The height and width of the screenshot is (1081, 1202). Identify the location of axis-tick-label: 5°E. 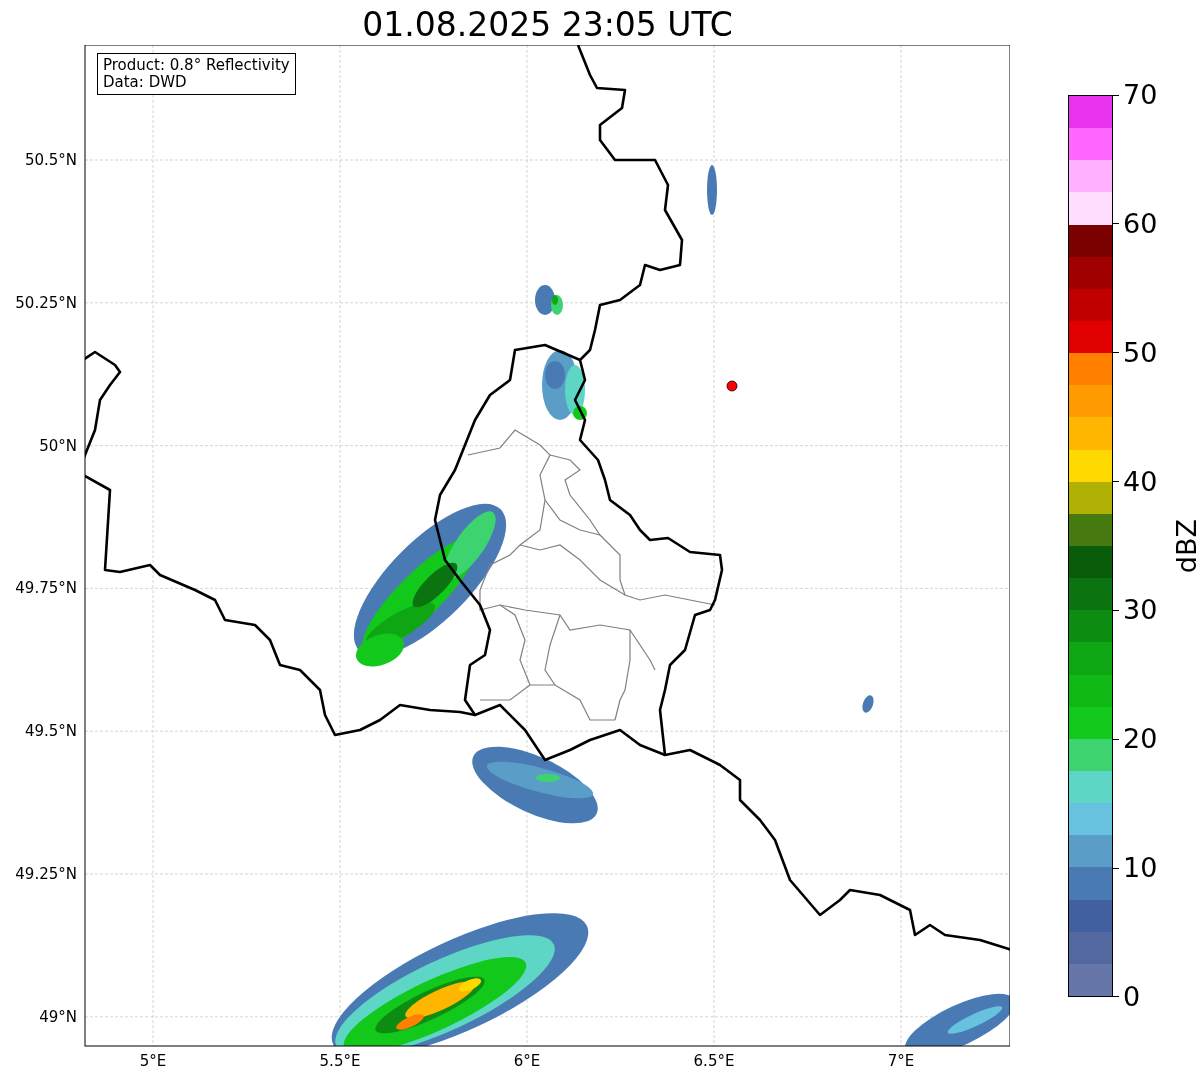
(153, 1061).